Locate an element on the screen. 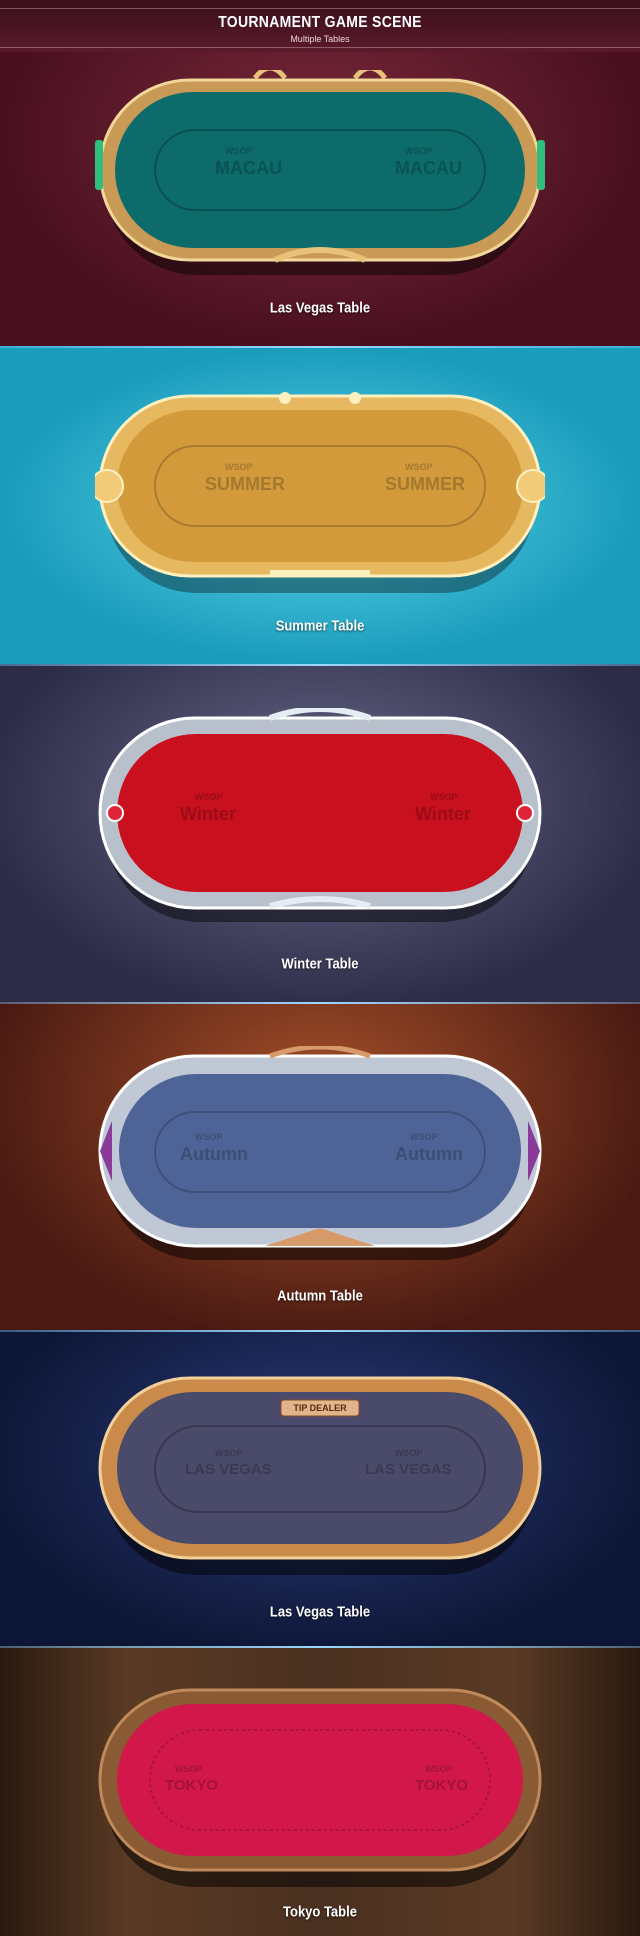 Image resolution: width=640 pixels, height=1936 pixels. poker-table: WSOP SUMMER WSOP SUMMER is located at coordinates (320, 491).